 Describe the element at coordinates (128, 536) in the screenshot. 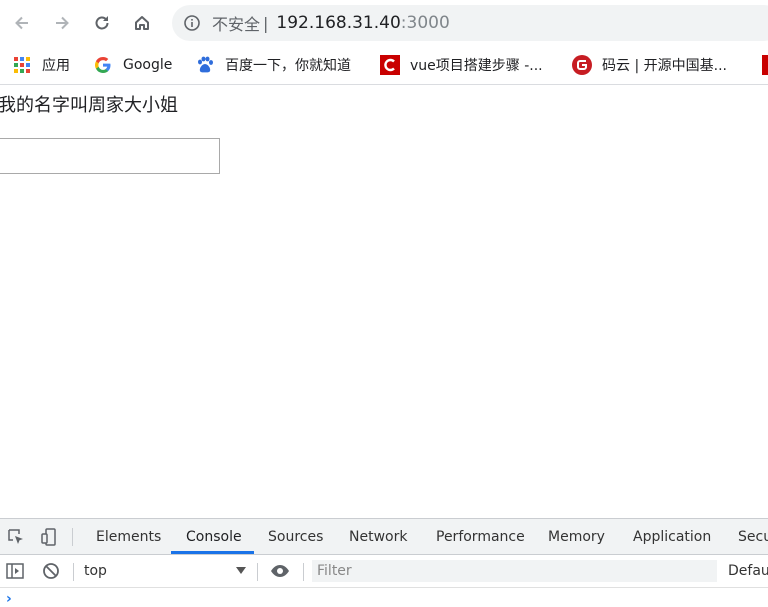

I see `tab-elements: Elements` at that location.